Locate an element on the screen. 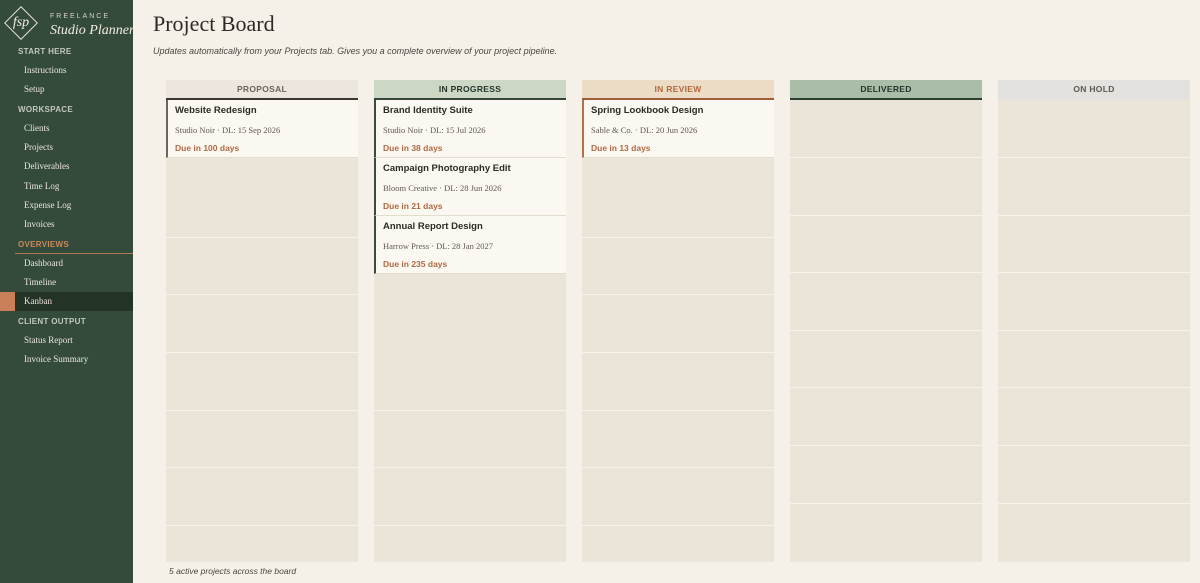  nav-invoices: Invoices is located at coordinates (66, 224).